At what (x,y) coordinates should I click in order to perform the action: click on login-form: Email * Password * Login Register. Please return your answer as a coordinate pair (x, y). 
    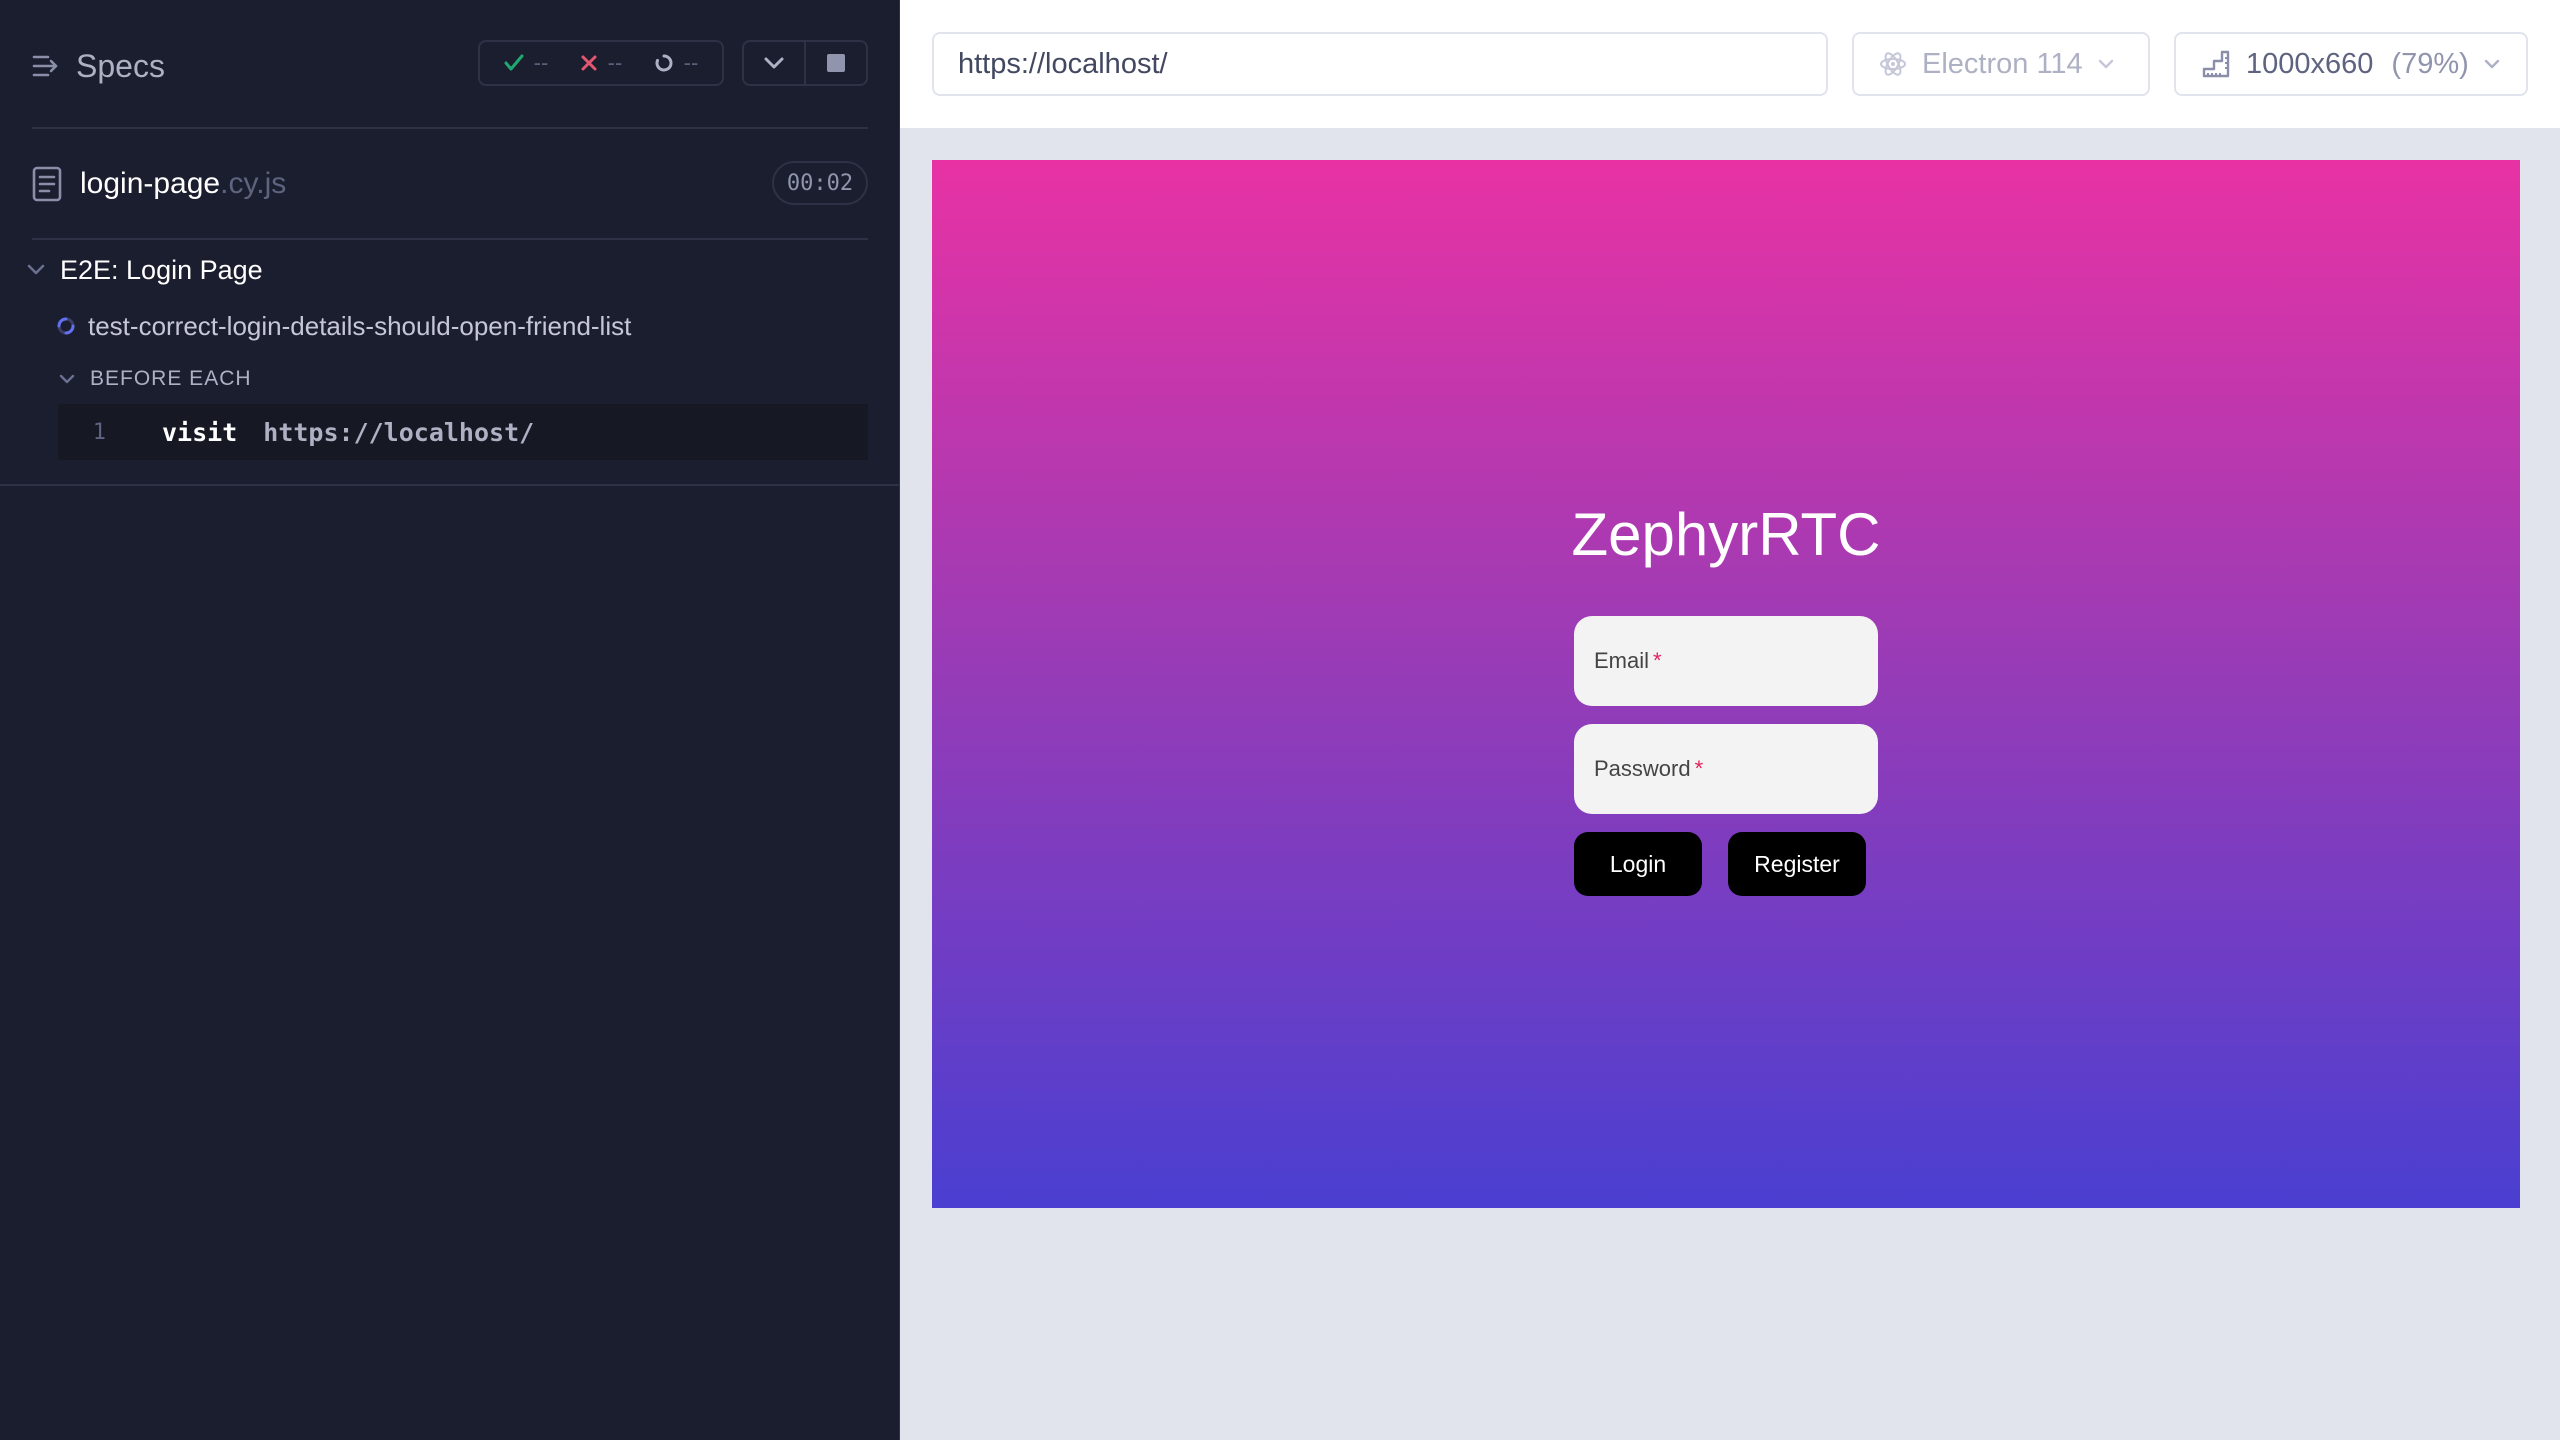
    Looking at the image, I should click on (1726, 756).